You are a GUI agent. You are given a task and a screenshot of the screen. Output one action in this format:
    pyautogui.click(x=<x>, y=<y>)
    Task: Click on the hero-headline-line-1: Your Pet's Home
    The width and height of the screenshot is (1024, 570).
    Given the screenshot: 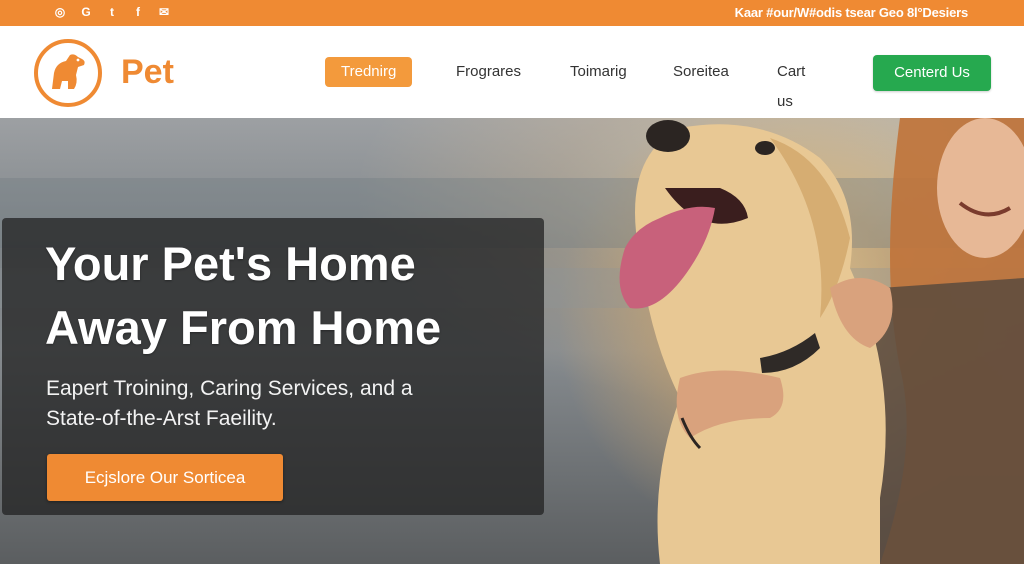 What is the action you would take?
    pyautogui.click(x=230, y=263)
    